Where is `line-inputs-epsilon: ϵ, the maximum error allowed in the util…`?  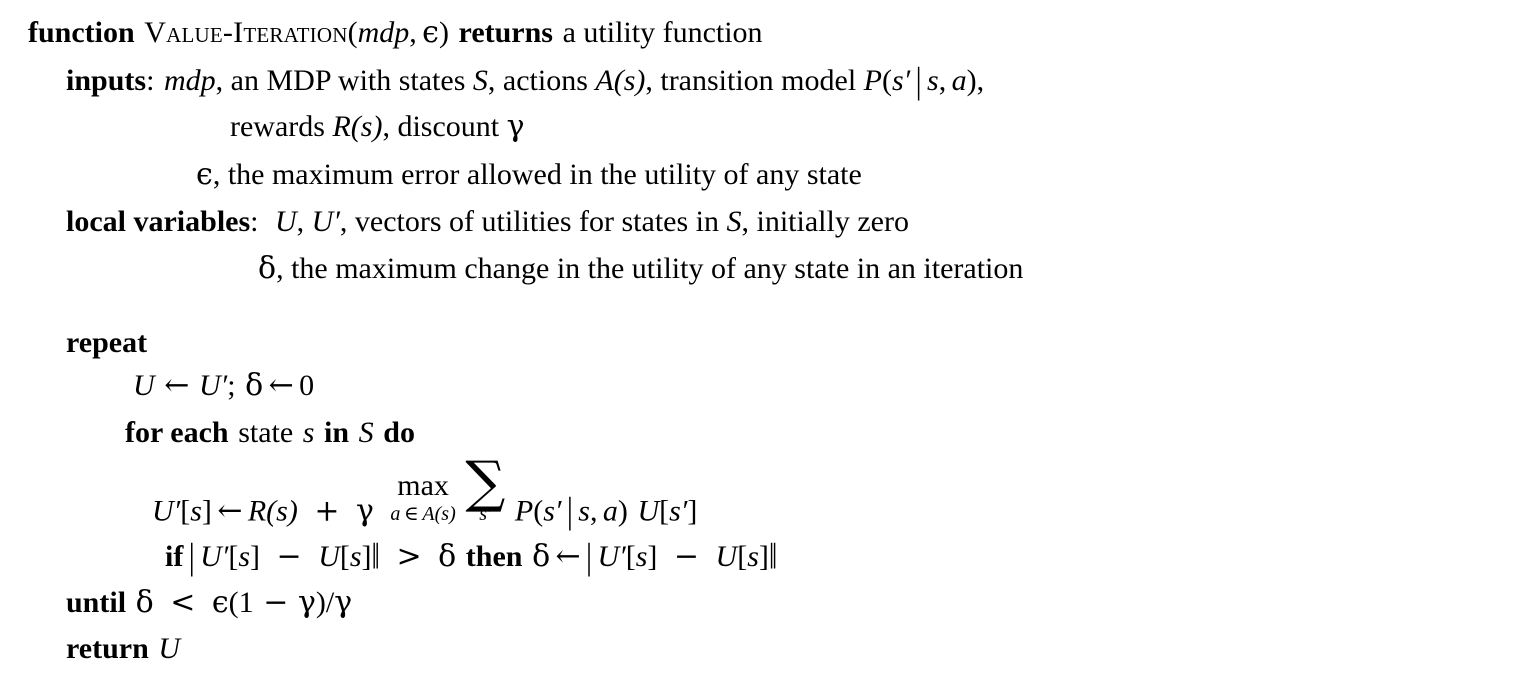 line-inputs-epsilon: ϵ, the maximum error allowed in the util… is located at coordinates (529, 175).